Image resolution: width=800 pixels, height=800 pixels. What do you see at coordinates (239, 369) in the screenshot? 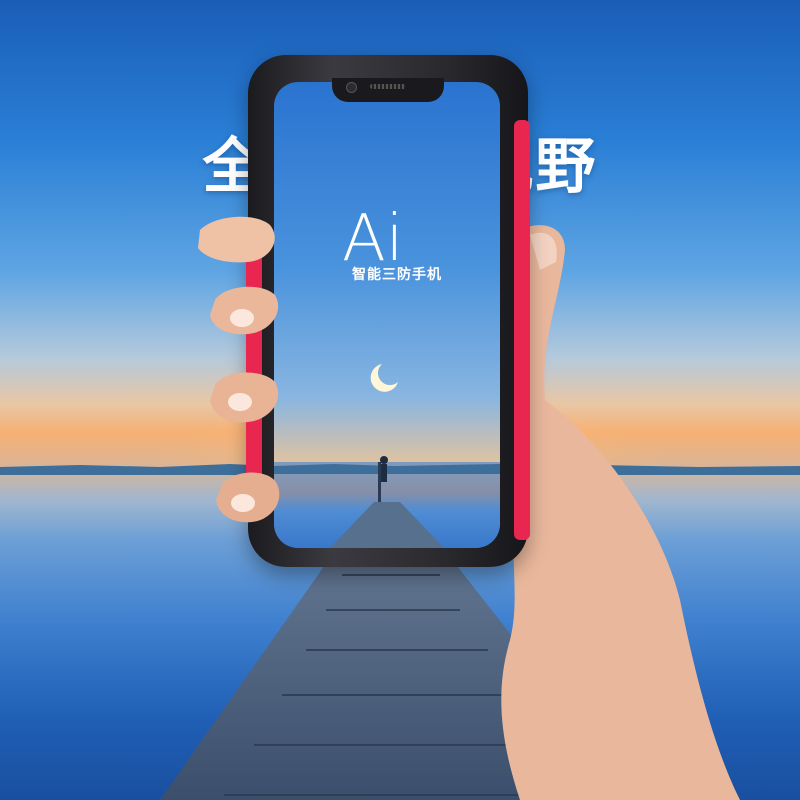
I see `hand-fingers-front` at bounding box center [239, 369].